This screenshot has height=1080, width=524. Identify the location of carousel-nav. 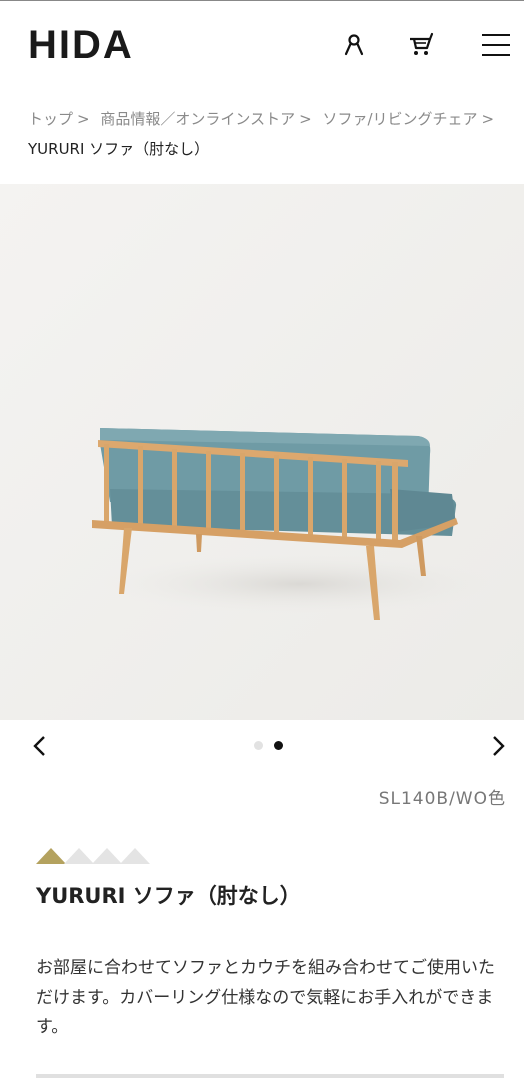
(262, 746).